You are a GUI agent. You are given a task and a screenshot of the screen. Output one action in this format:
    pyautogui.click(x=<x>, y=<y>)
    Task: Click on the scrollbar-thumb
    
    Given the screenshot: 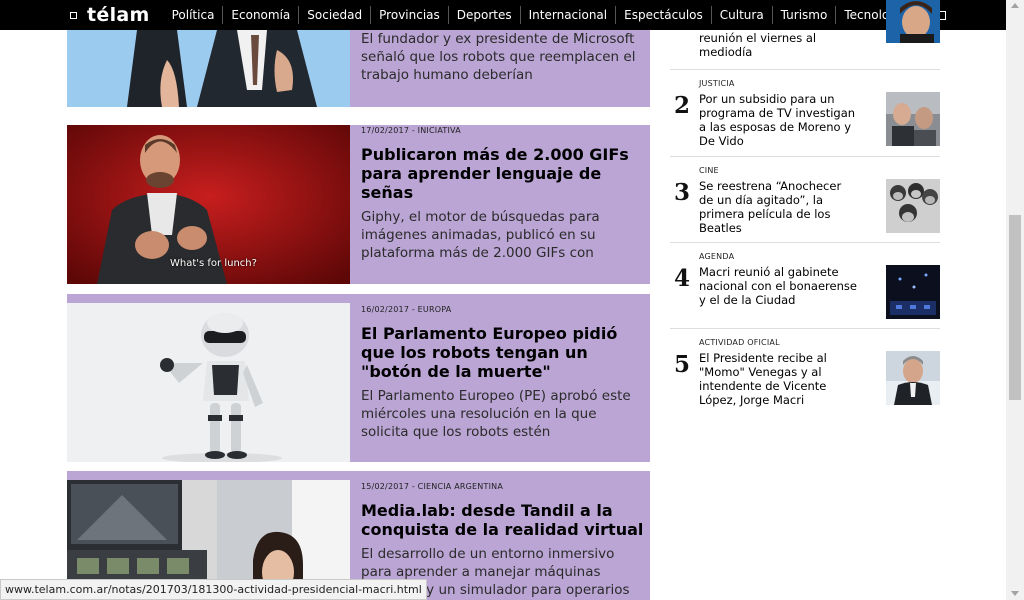 What is the action you would take?
    pyautogui.click(x=1015, y=307)
    